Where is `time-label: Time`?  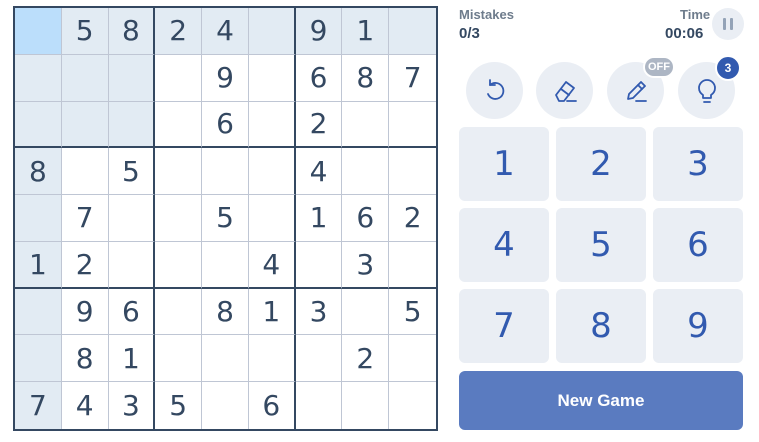
time-label: Time is located at coordinates (695, 14).